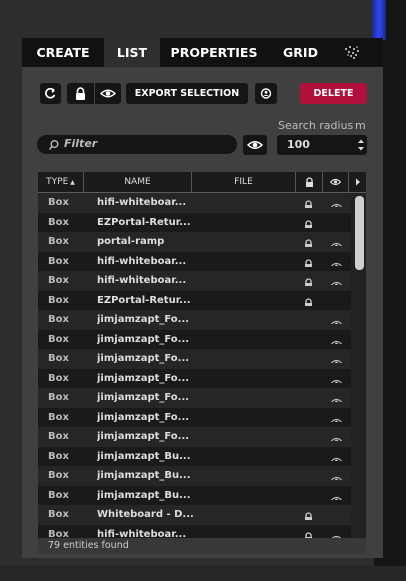 This screenshot has width=406, height=581. What do you see at coordinates (57, 182) in the screenshot?
I see `column-header-type-label: TYPE` at bounding box center [57, 182].